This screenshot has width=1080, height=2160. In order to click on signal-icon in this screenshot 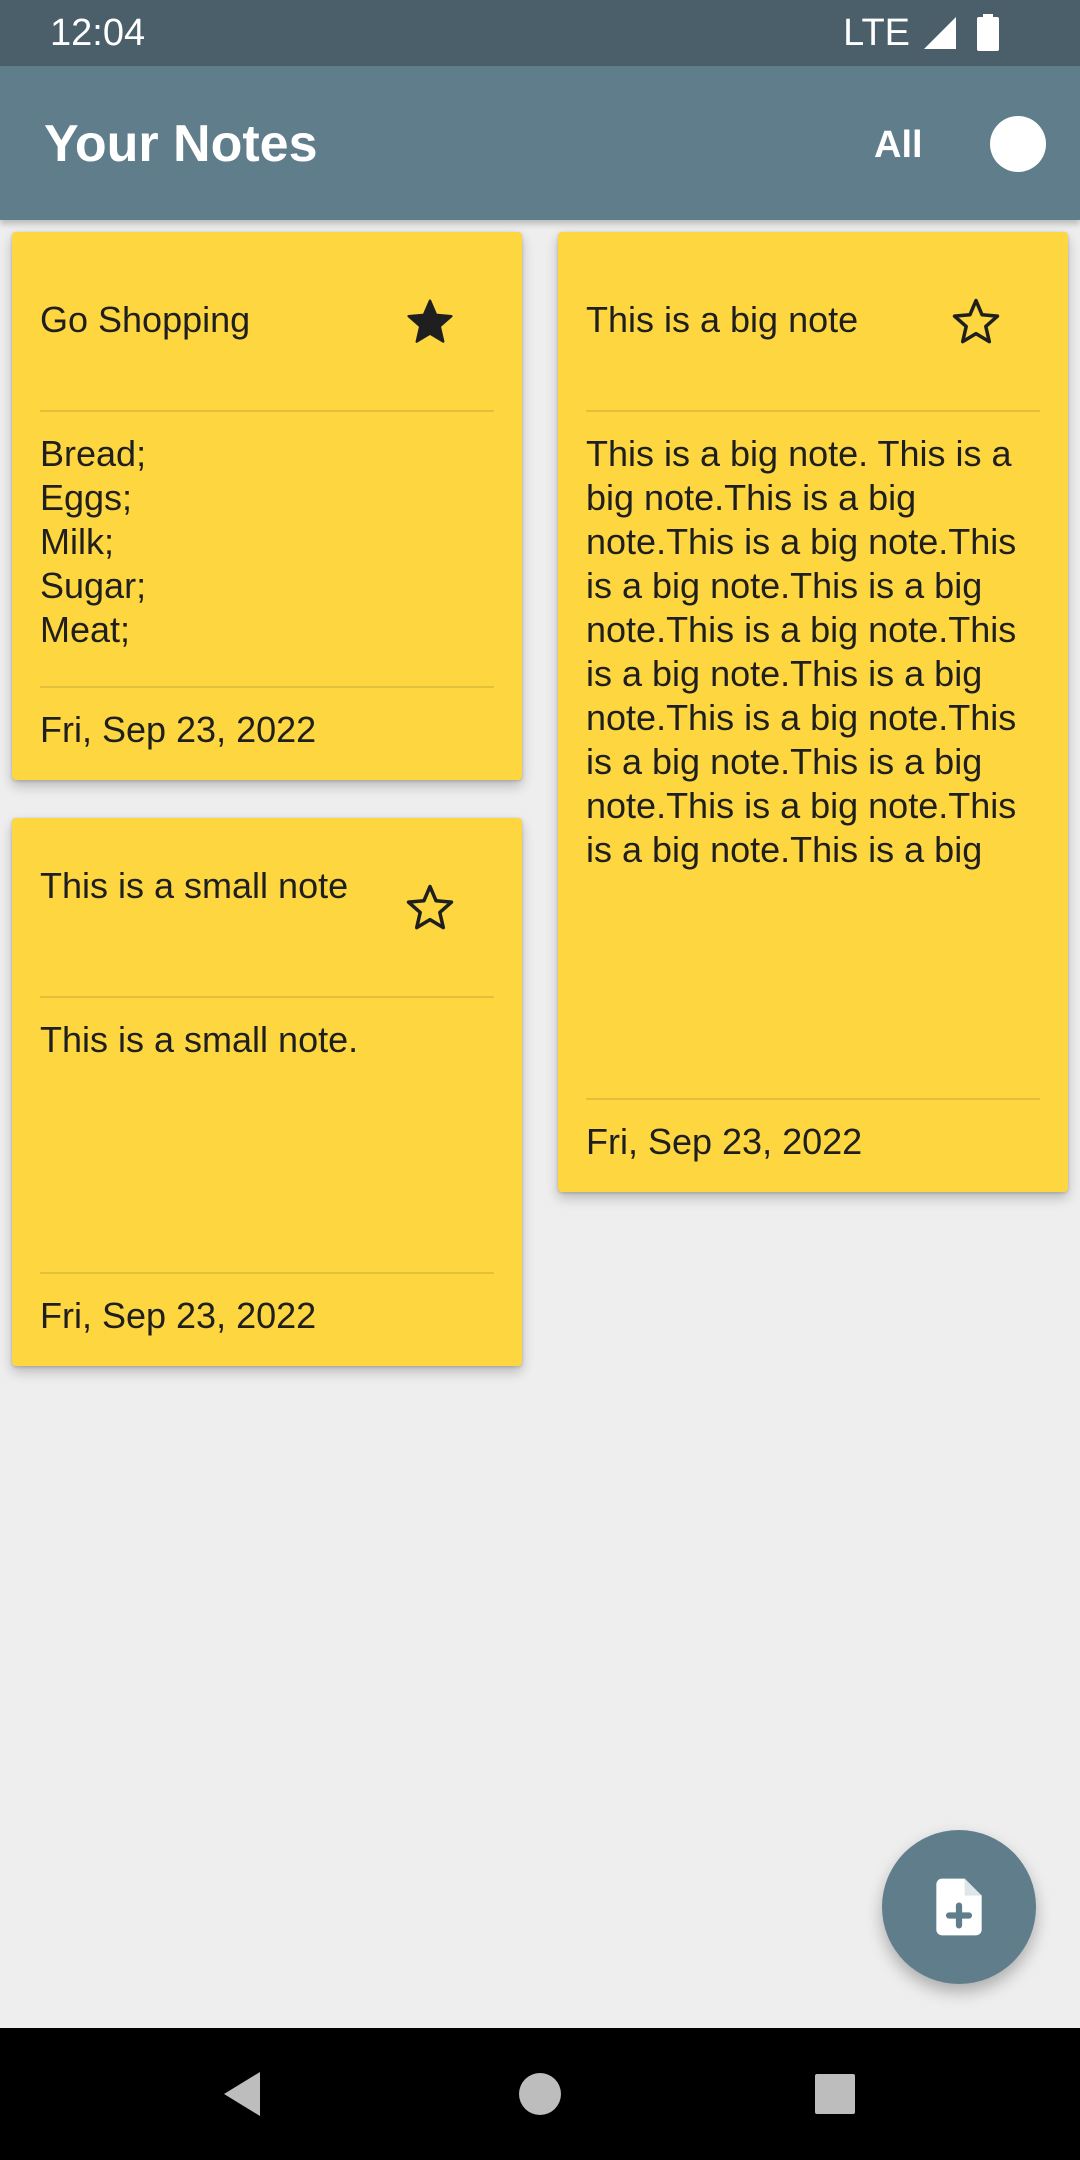, I will do `click(940, 33)`.